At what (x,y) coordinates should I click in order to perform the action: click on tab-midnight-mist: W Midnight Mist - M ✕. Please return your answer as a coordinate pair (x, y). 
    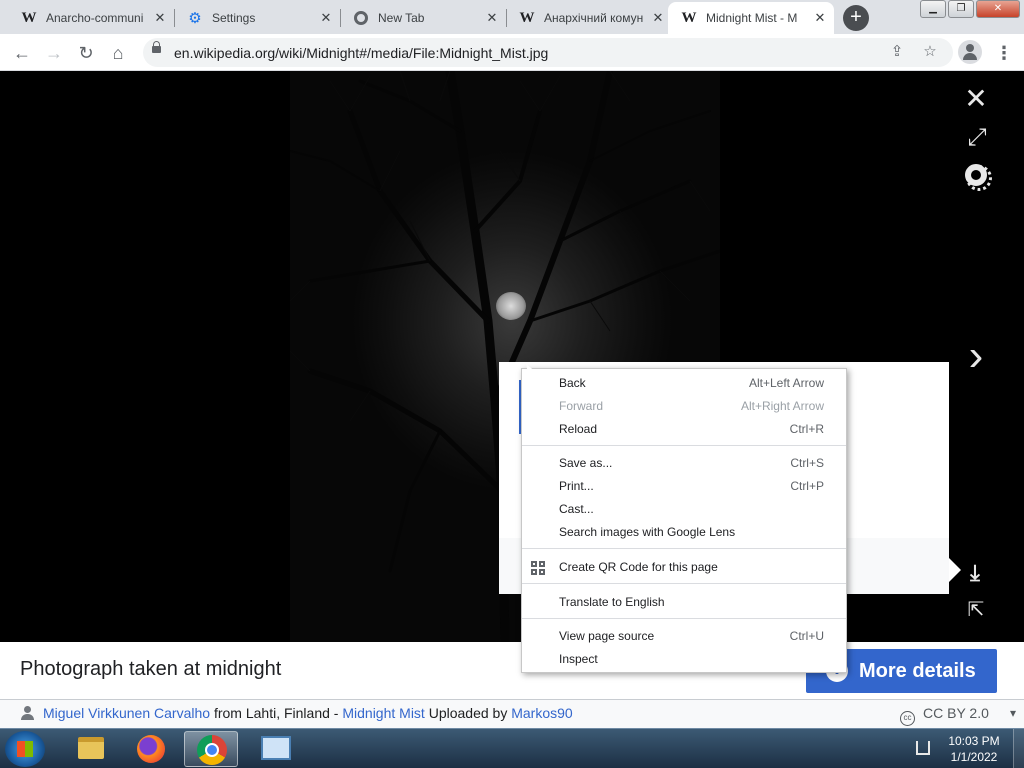
    Looking at the image, I should click on (751, 18).